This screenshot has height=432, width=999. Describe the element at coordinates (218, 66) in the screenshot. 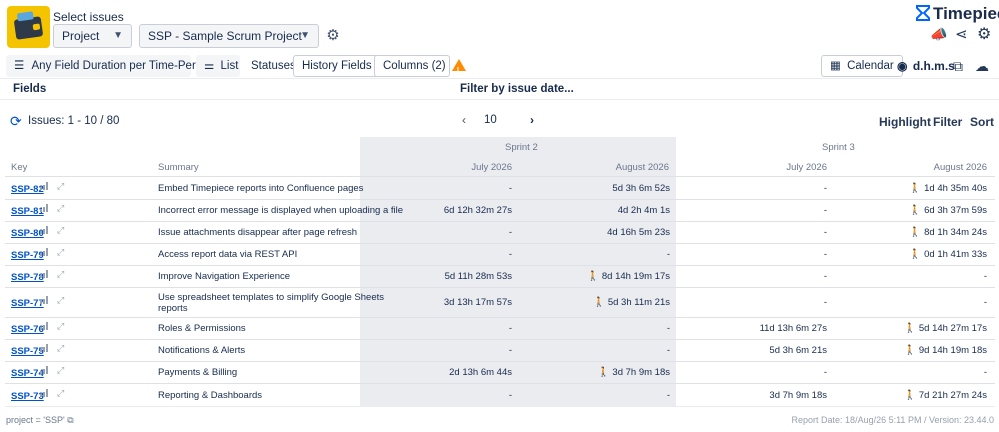

I see `list-view-button: ⚌ List` at that location.